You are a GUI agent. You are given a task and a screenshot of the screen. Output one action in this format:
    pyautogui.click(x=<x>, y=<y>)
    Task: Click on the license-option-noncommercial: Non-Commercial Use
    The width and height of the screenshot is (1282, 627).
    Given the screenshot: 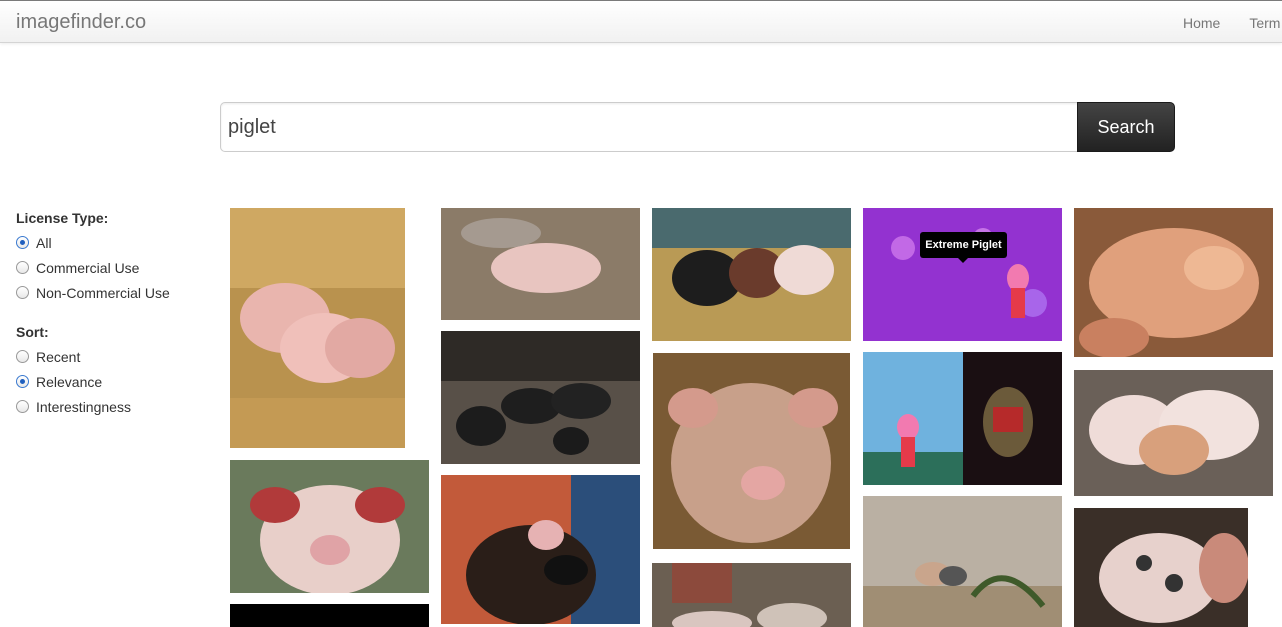 What is the action you would take?
    pyautogui.click(x=93, y=292)
    